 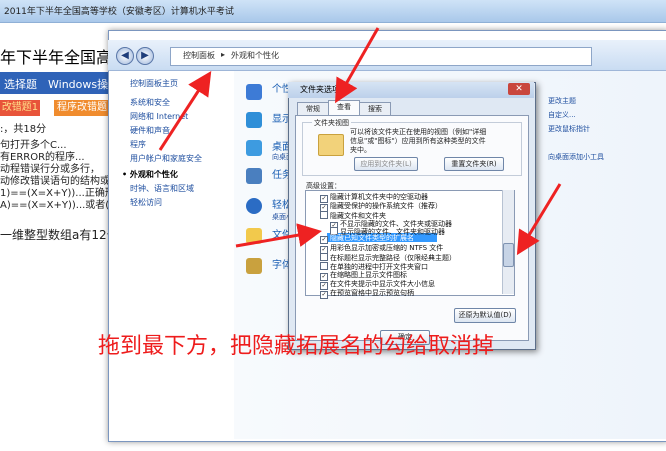 What do you see at coordinates (539, 219) in the screenshot?
I see `arrow-to-scrollbar` at bounding box center [539, 219].